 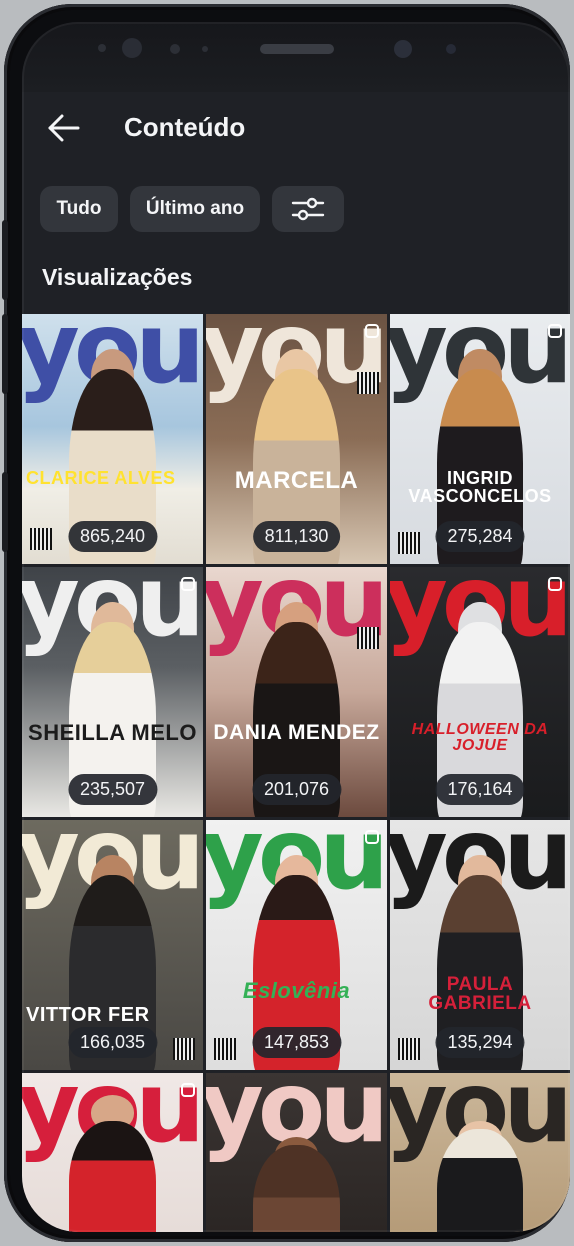 I want to click on sliders-icon, so click(x=308, y=209).